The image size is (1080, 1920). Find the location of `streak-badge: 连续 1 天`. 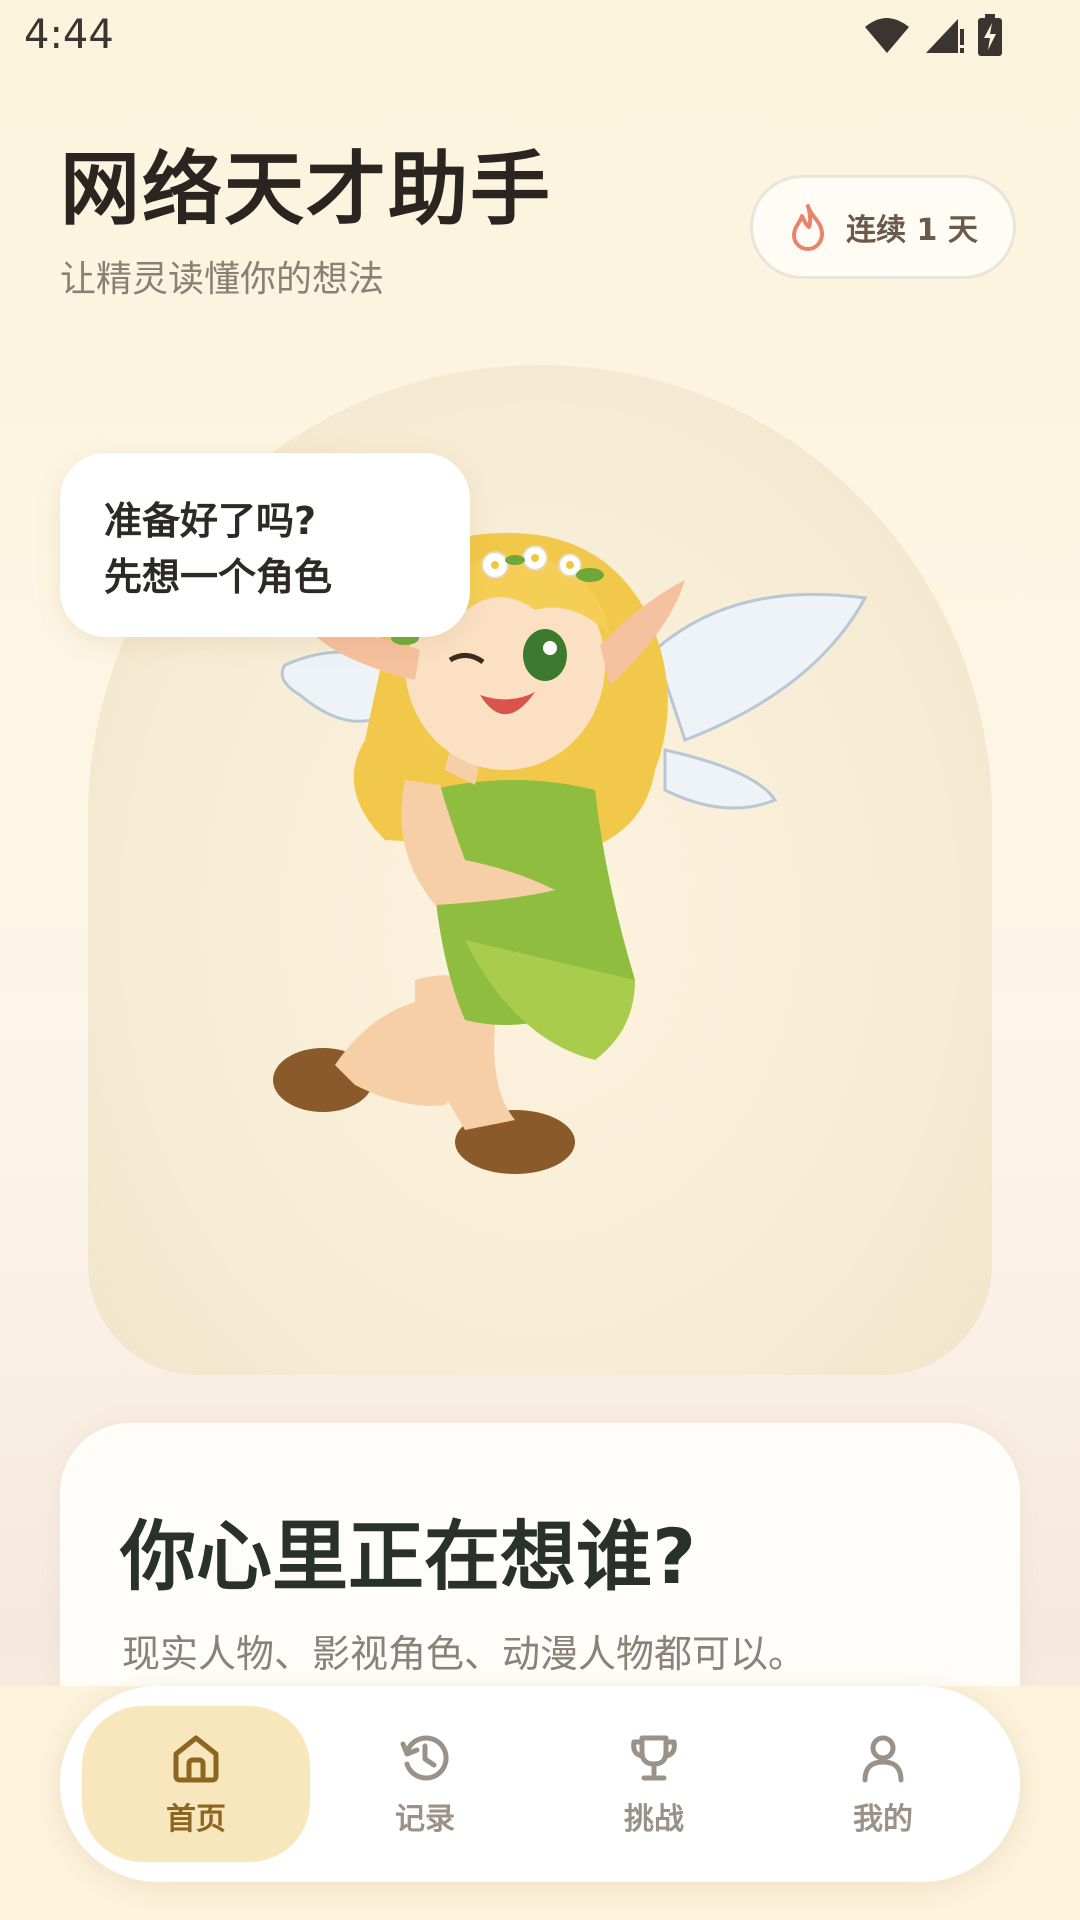

streak-badge: 连续 1 天 is located at coordinates (883, 227).